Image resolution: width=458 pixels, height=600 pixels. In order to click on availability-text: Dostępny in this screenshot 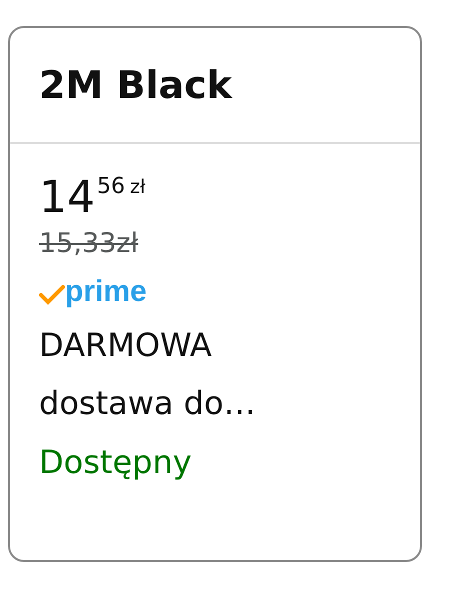, I will do `click(116, 462)`.